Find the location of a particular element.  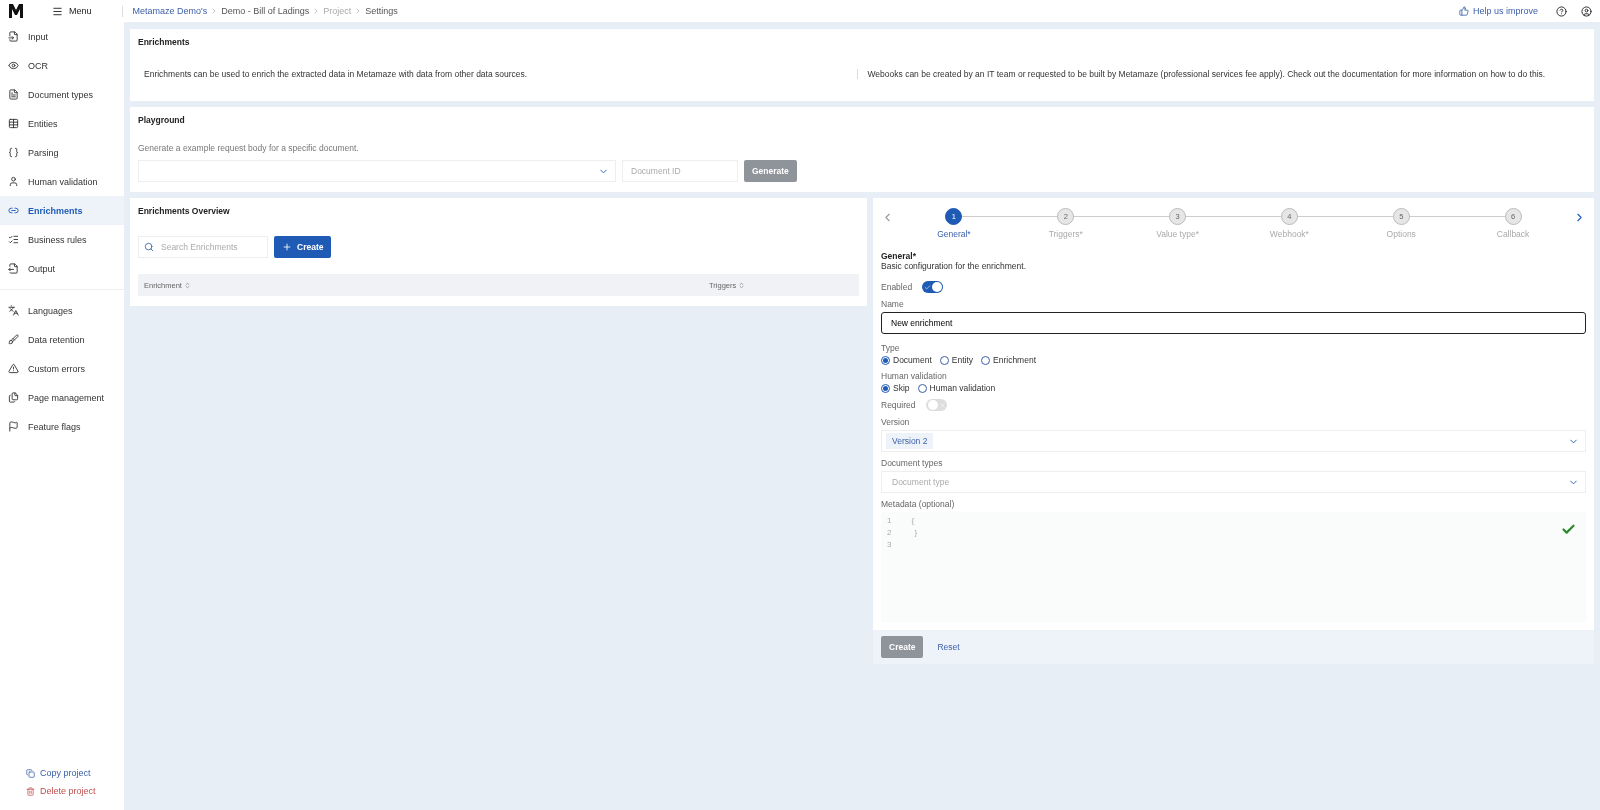

step-label: Triggers* is located at coordinates (1065, 234).